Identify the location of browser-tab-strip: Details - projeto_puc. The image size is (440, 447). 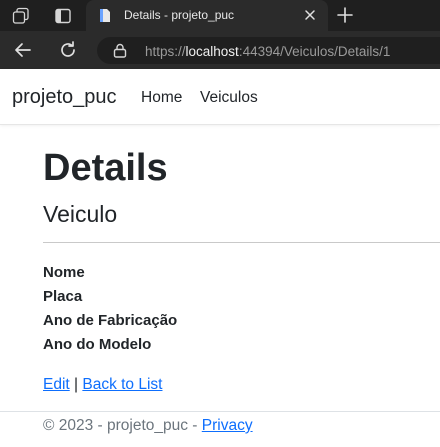
(220, 15).